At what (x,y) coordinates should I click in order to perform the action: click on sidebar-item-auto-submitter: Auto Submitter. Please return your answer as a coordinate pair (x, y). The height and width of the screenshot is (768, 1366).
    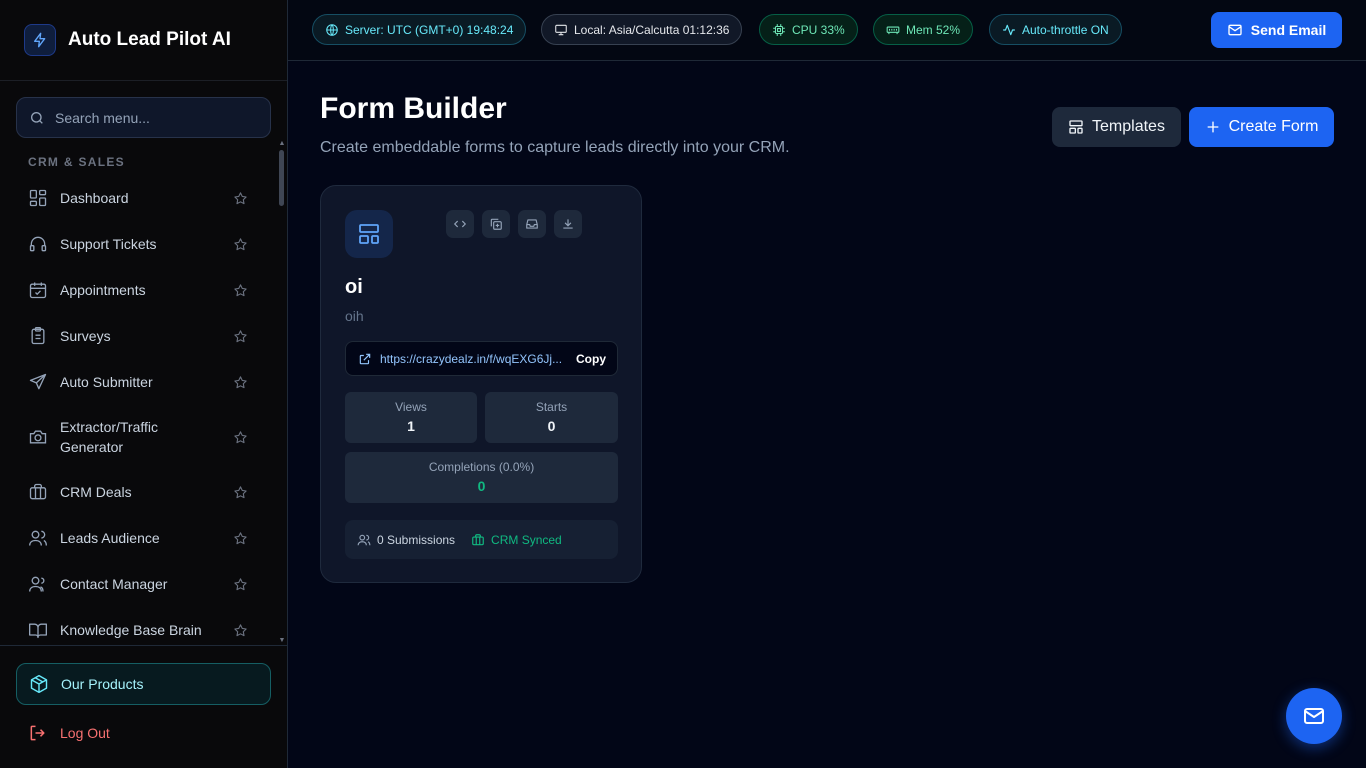
    Looking at the image, I should click on (140, 382).